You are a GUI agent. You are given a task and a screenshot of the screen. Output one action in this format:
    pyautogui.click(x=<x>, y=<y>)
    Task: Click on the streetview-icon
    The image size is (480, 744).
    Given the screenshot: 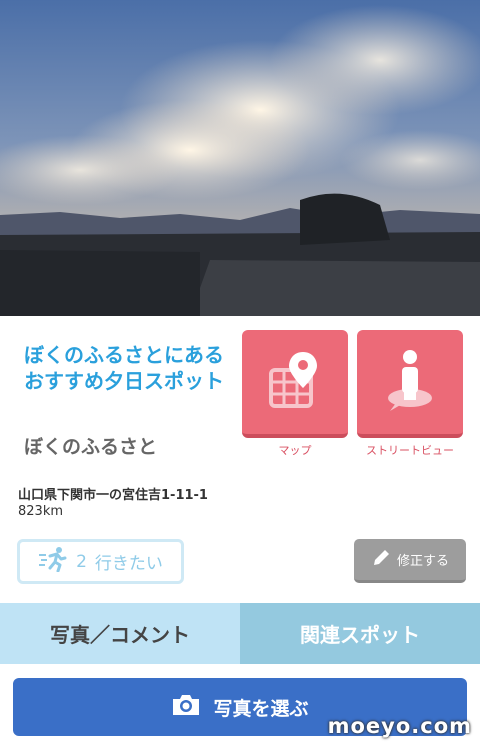 What is the action you would take?
    pyautogui.click(x=410, y=382)
    